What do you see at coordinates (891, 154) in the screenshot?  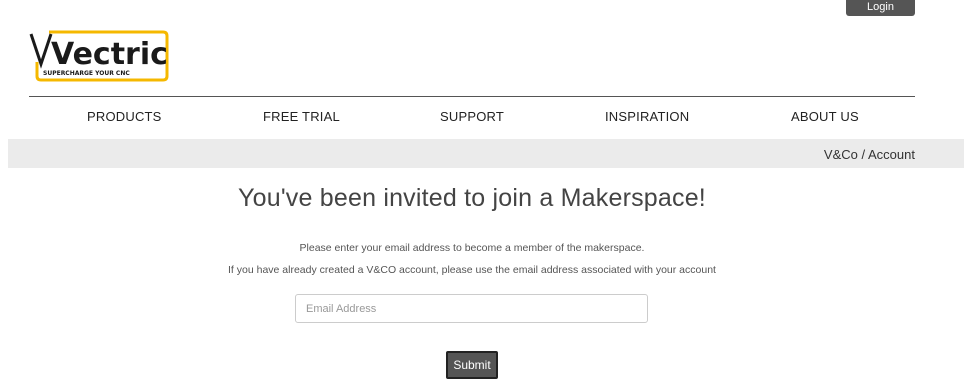 I see `breadcrumb-account: Account` at bounding box center [891, 154].